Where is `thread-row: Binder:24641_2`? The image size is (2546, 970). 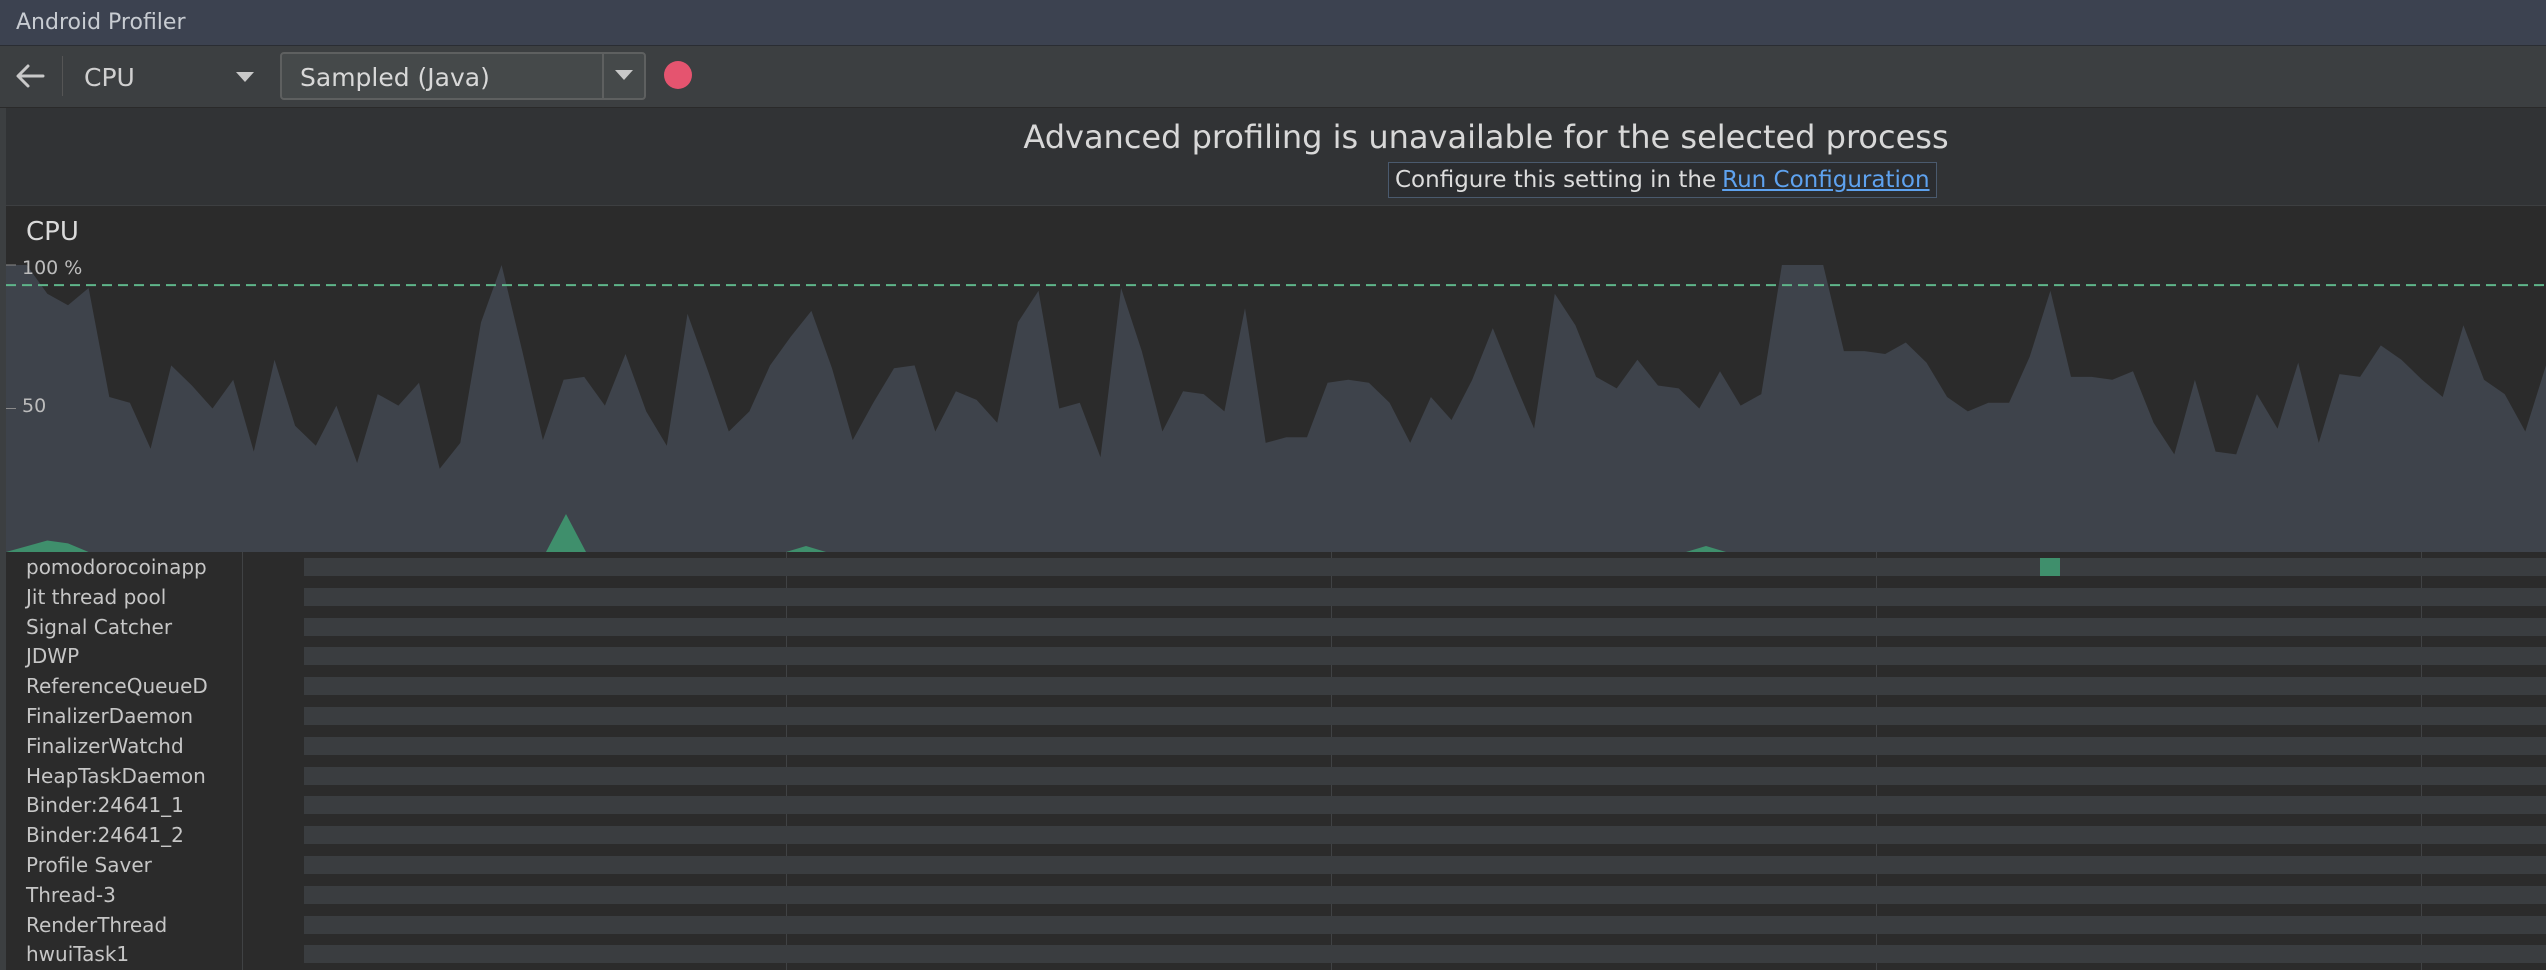 thread-row: Binder:24641_2 is located at coordinates (1276, 835).